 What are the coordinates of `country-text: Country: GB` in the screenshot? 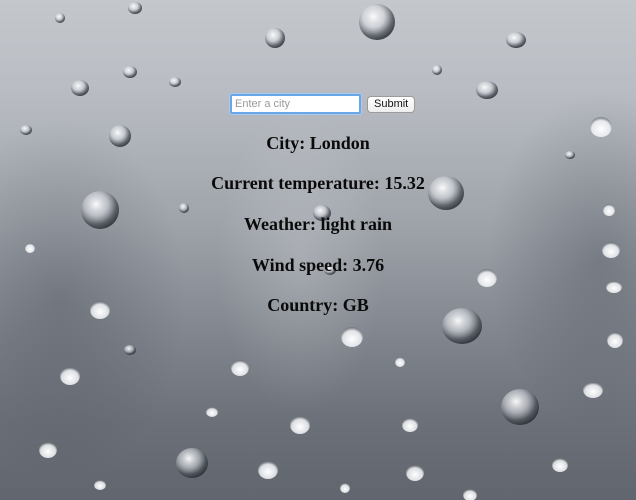 It's located at (318, 305).